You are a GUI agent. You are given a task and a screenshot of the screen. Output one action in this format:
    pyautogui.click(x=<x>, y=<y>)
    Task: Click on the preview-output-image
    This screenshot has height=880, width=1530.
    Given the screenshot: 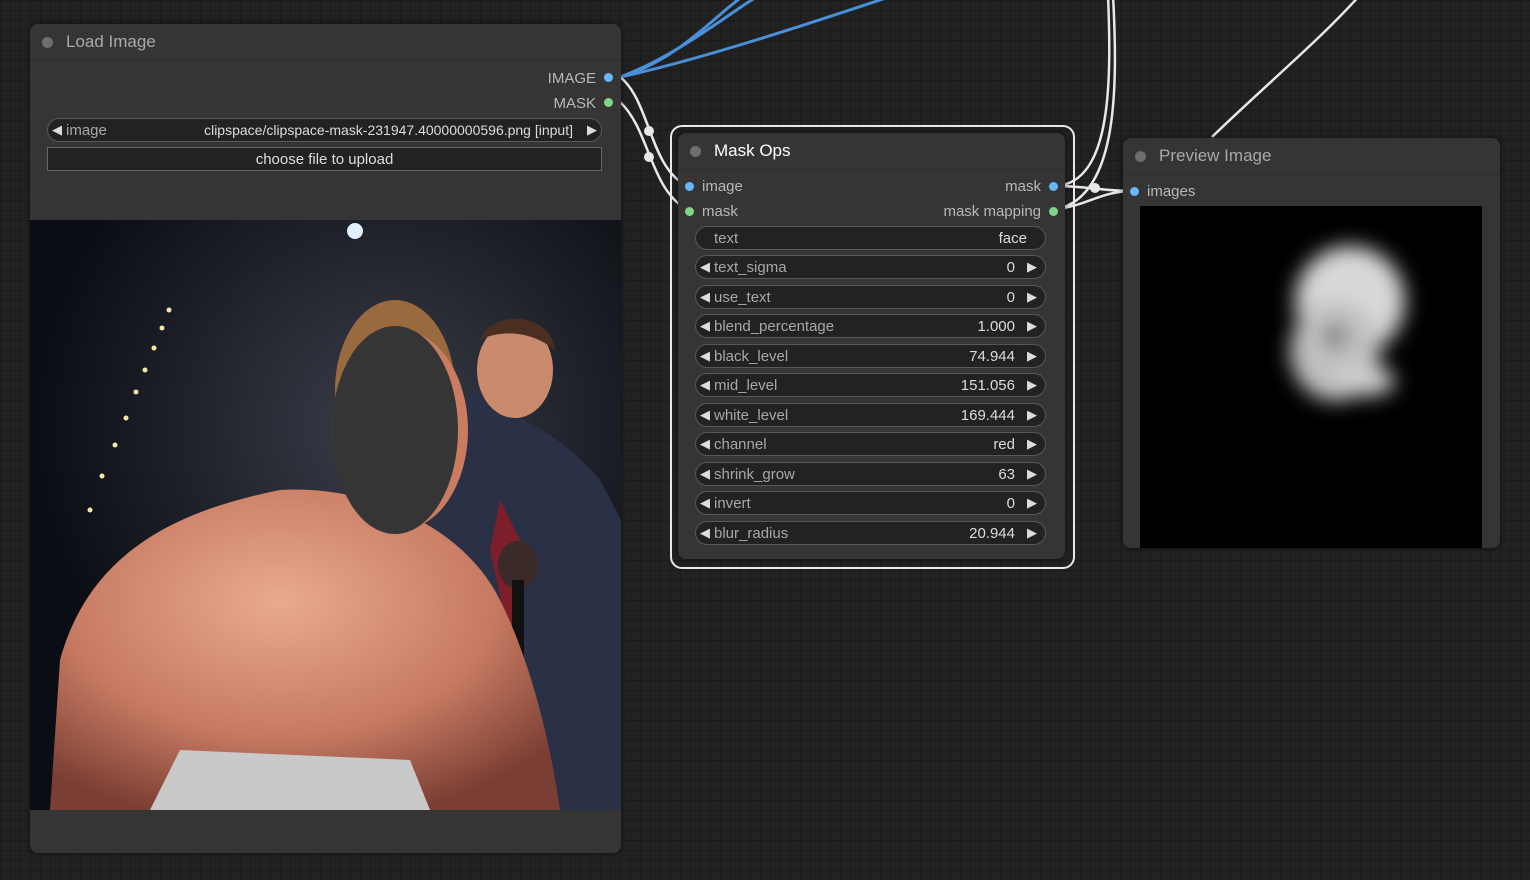 What is the action you would take?
    pyautogui.click(x=1311, y=377)
    